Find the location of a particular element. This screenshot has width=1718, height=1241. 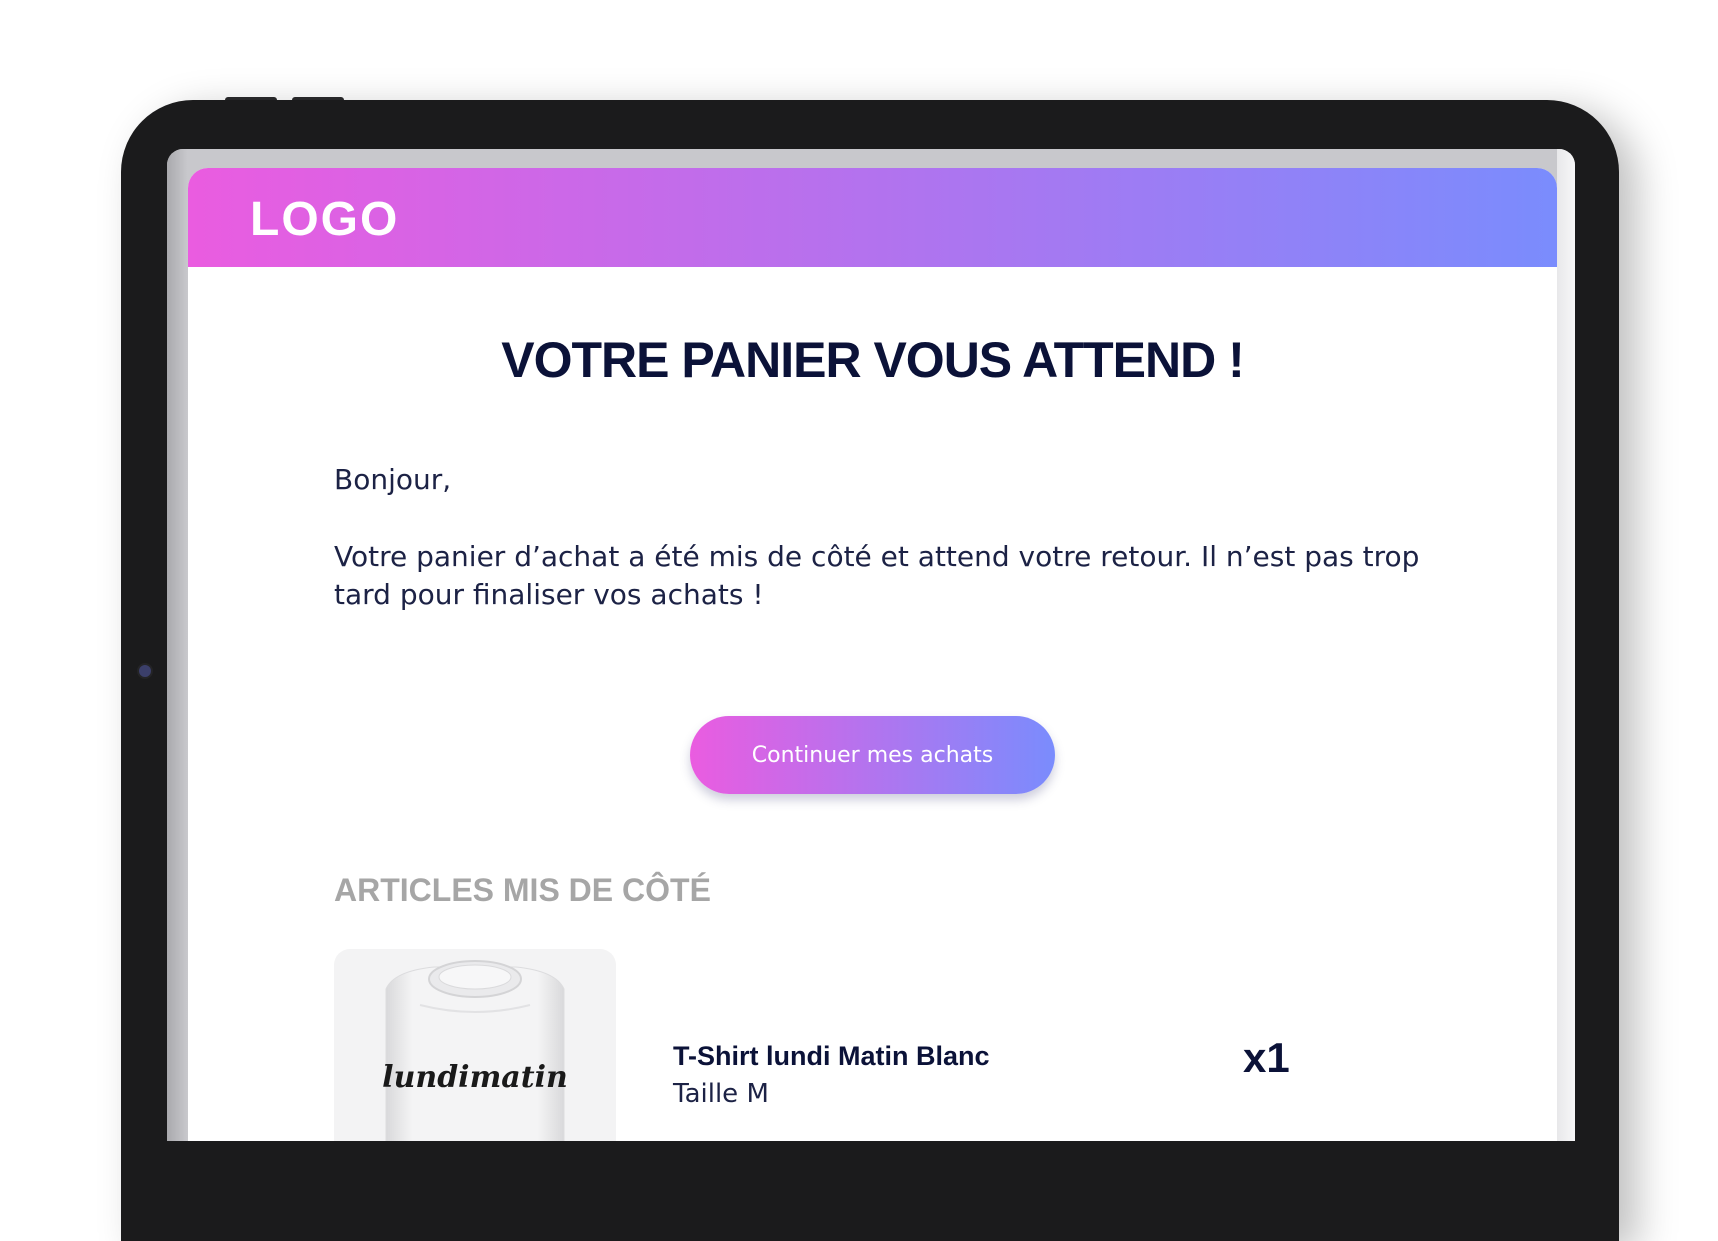

product-image: lundimatin is located at coordinates (475, 1045).